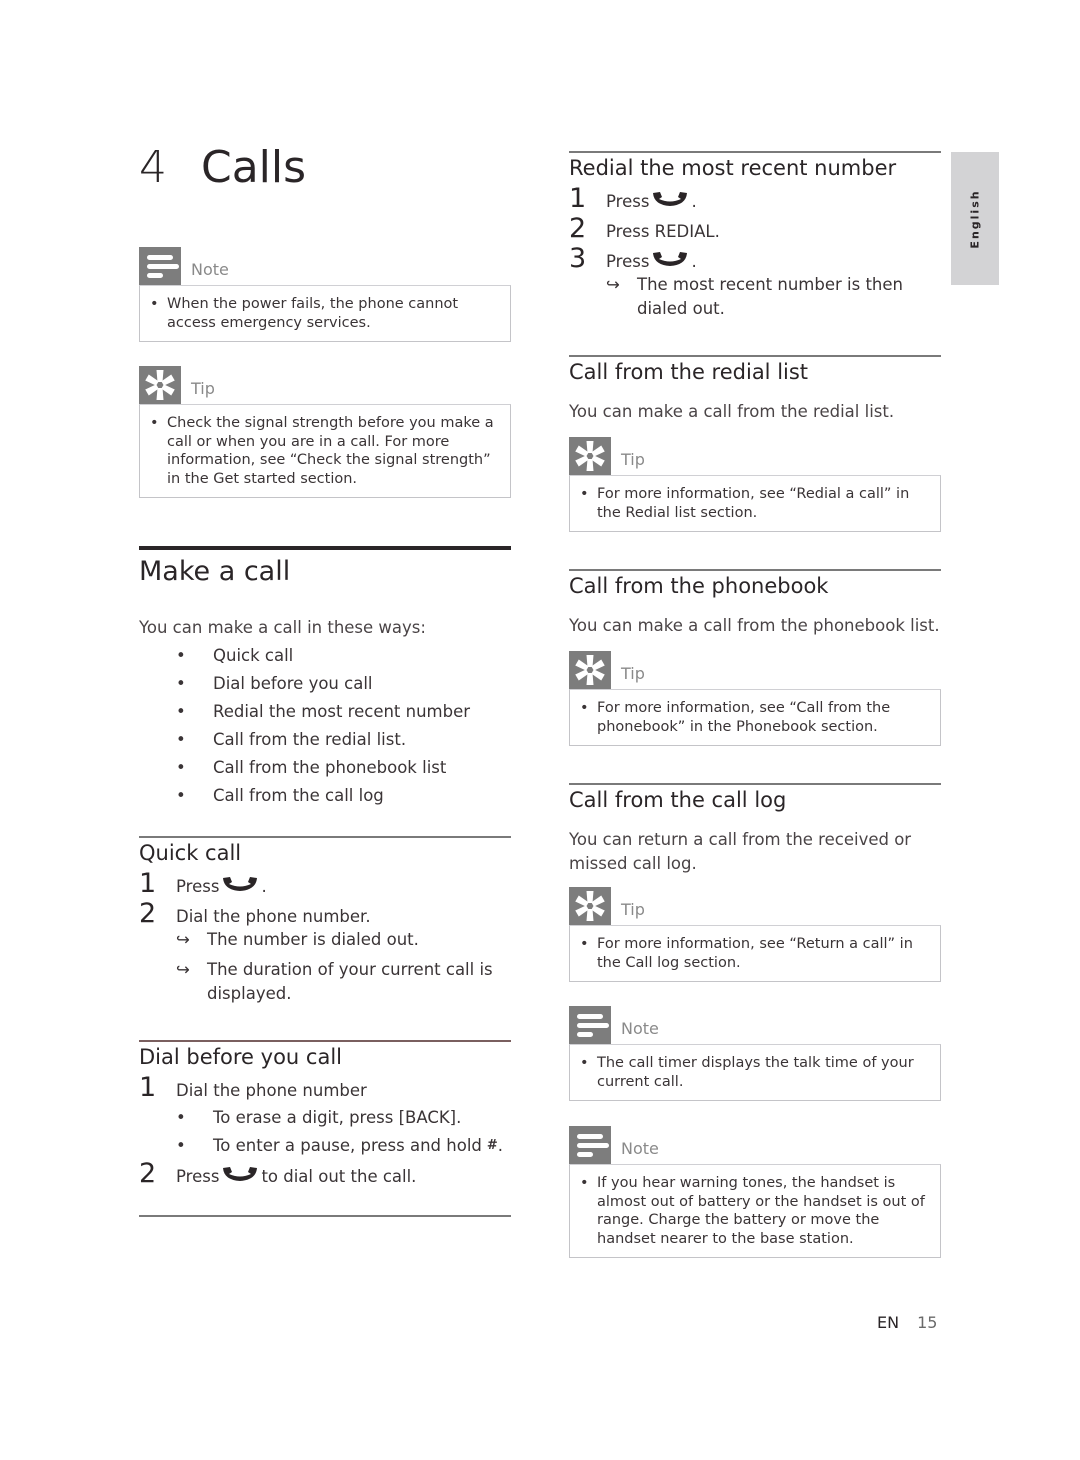  Describe the element at coordinates (203, 388) in the screenshot. I see `tip-label: Tip` at that location.